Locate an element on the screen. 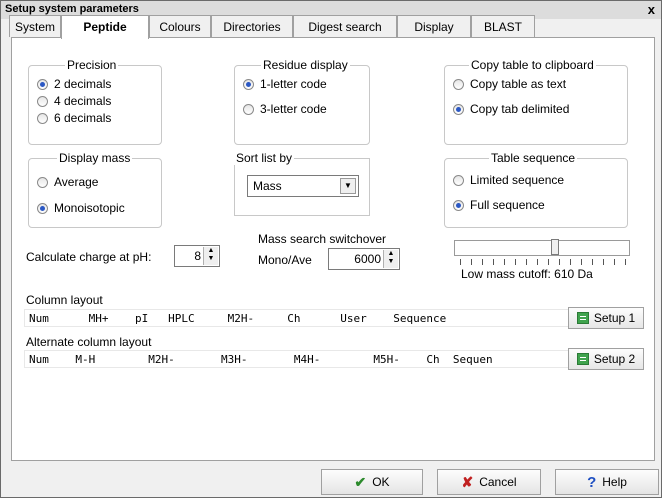 The width and height of the screenshot is (662, 498). column-layout-label: Column layout is located at coordinates (64, 300).